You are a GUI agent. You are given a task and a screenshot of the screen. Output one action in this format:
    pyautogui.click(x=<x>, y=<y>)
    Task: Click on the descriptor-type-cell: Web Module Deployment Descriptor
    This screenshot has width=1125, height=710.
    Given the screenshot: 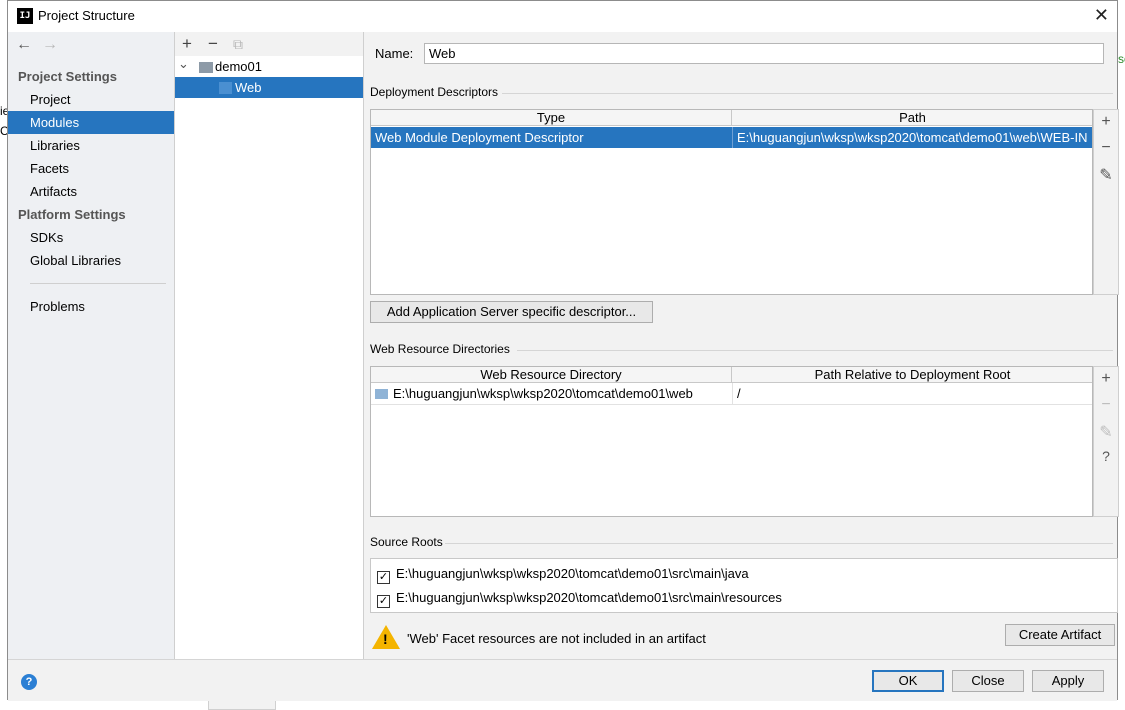 What is the action you would take?
    pyautogui.click(x=479, y=137)
    